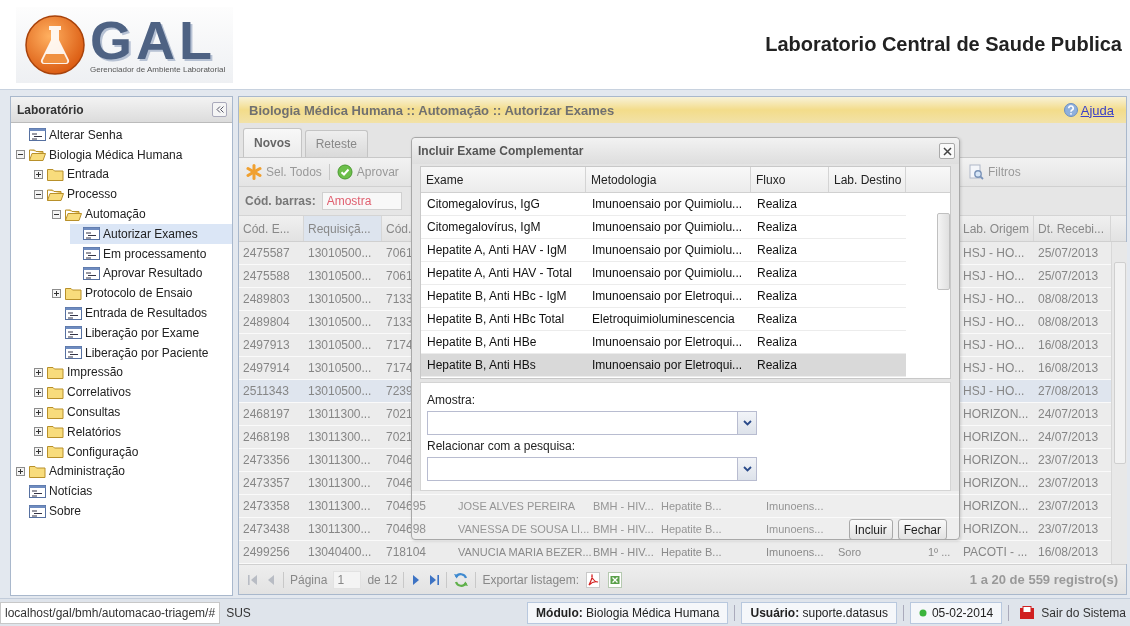 Image resolution: width=1130 pixels, height=626 pixels. Describe the element at coordinates (124, 135) in the screenshot. I see `tree-item: Alterar Senha` at that location.